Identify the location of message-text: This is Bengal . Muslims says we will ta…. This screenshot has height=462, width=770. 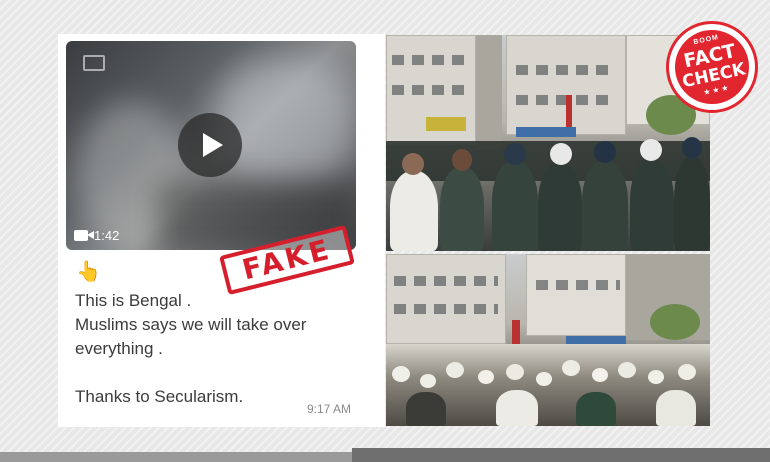
(215, 349).